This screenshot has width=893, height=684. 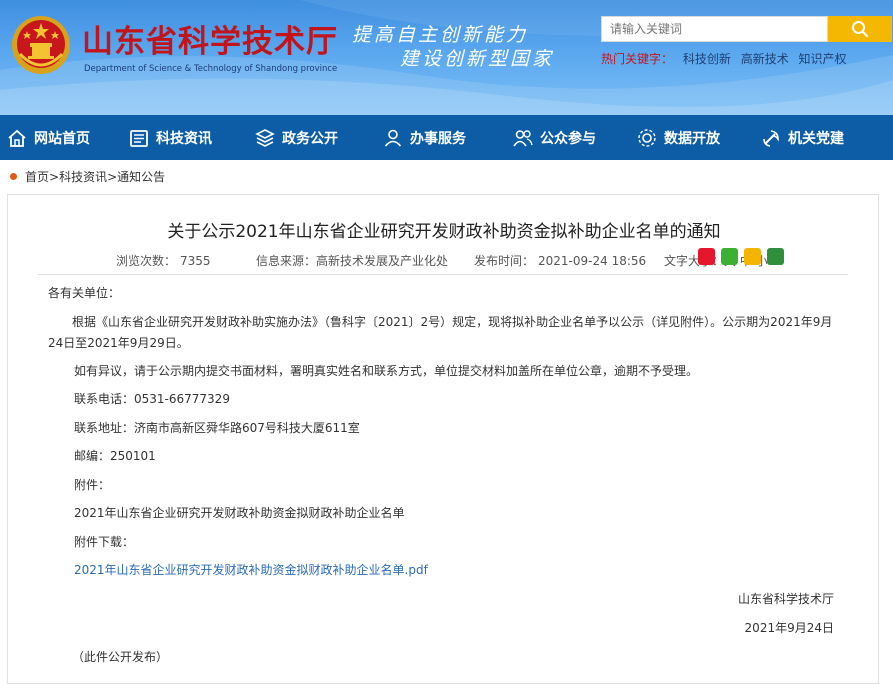 I want to click on slogan-line-1: 提高自主创新能力, so click(x=440, y=35).